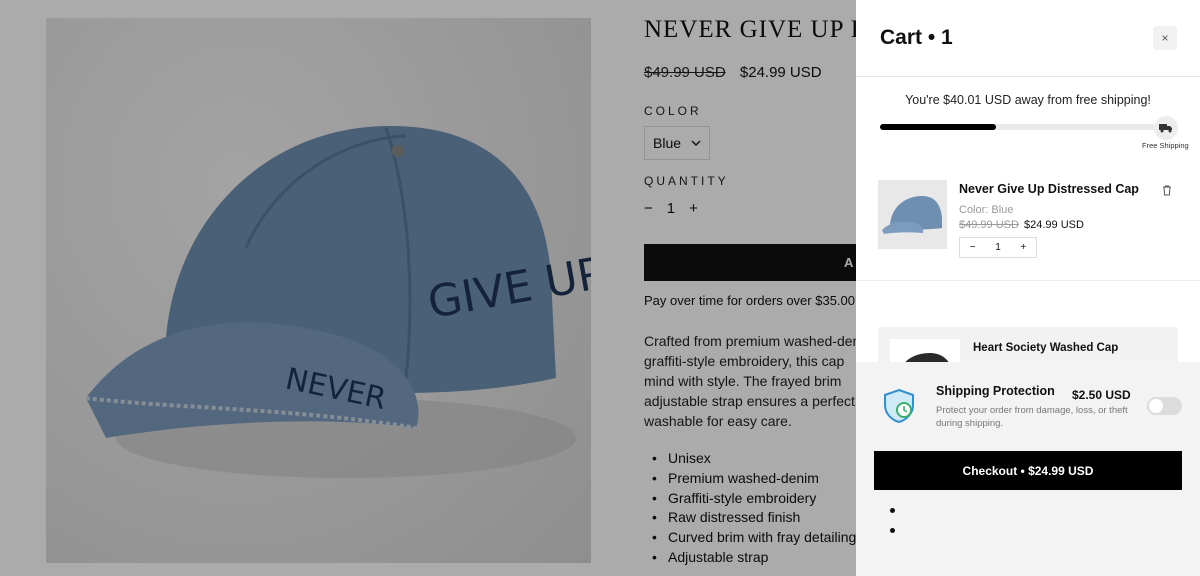  Describe the element at coordinates (1165, 145) in the screenshot. I see `free-shipping-label: Free Shipping` at that location.